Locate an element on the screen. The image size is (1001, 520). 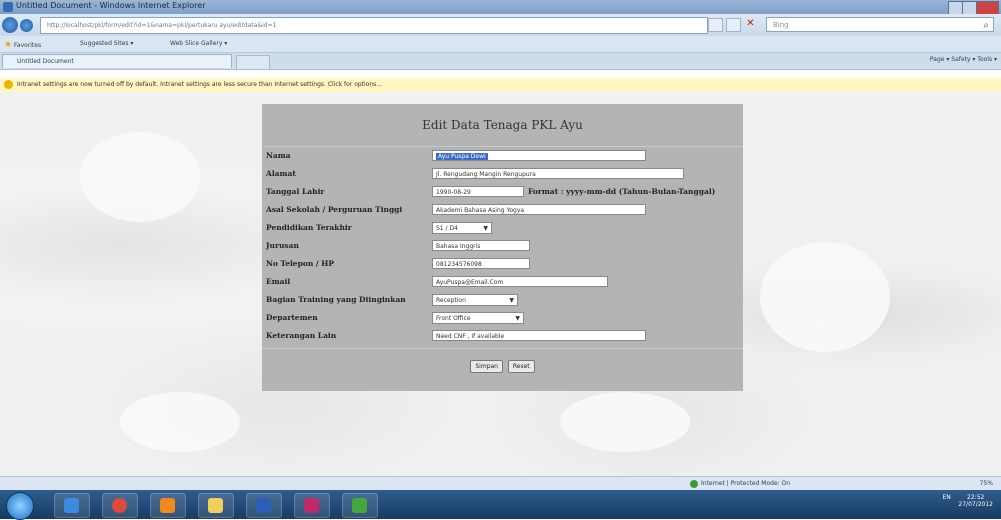
taskbar-word-button is located at coordinates (264, 505).